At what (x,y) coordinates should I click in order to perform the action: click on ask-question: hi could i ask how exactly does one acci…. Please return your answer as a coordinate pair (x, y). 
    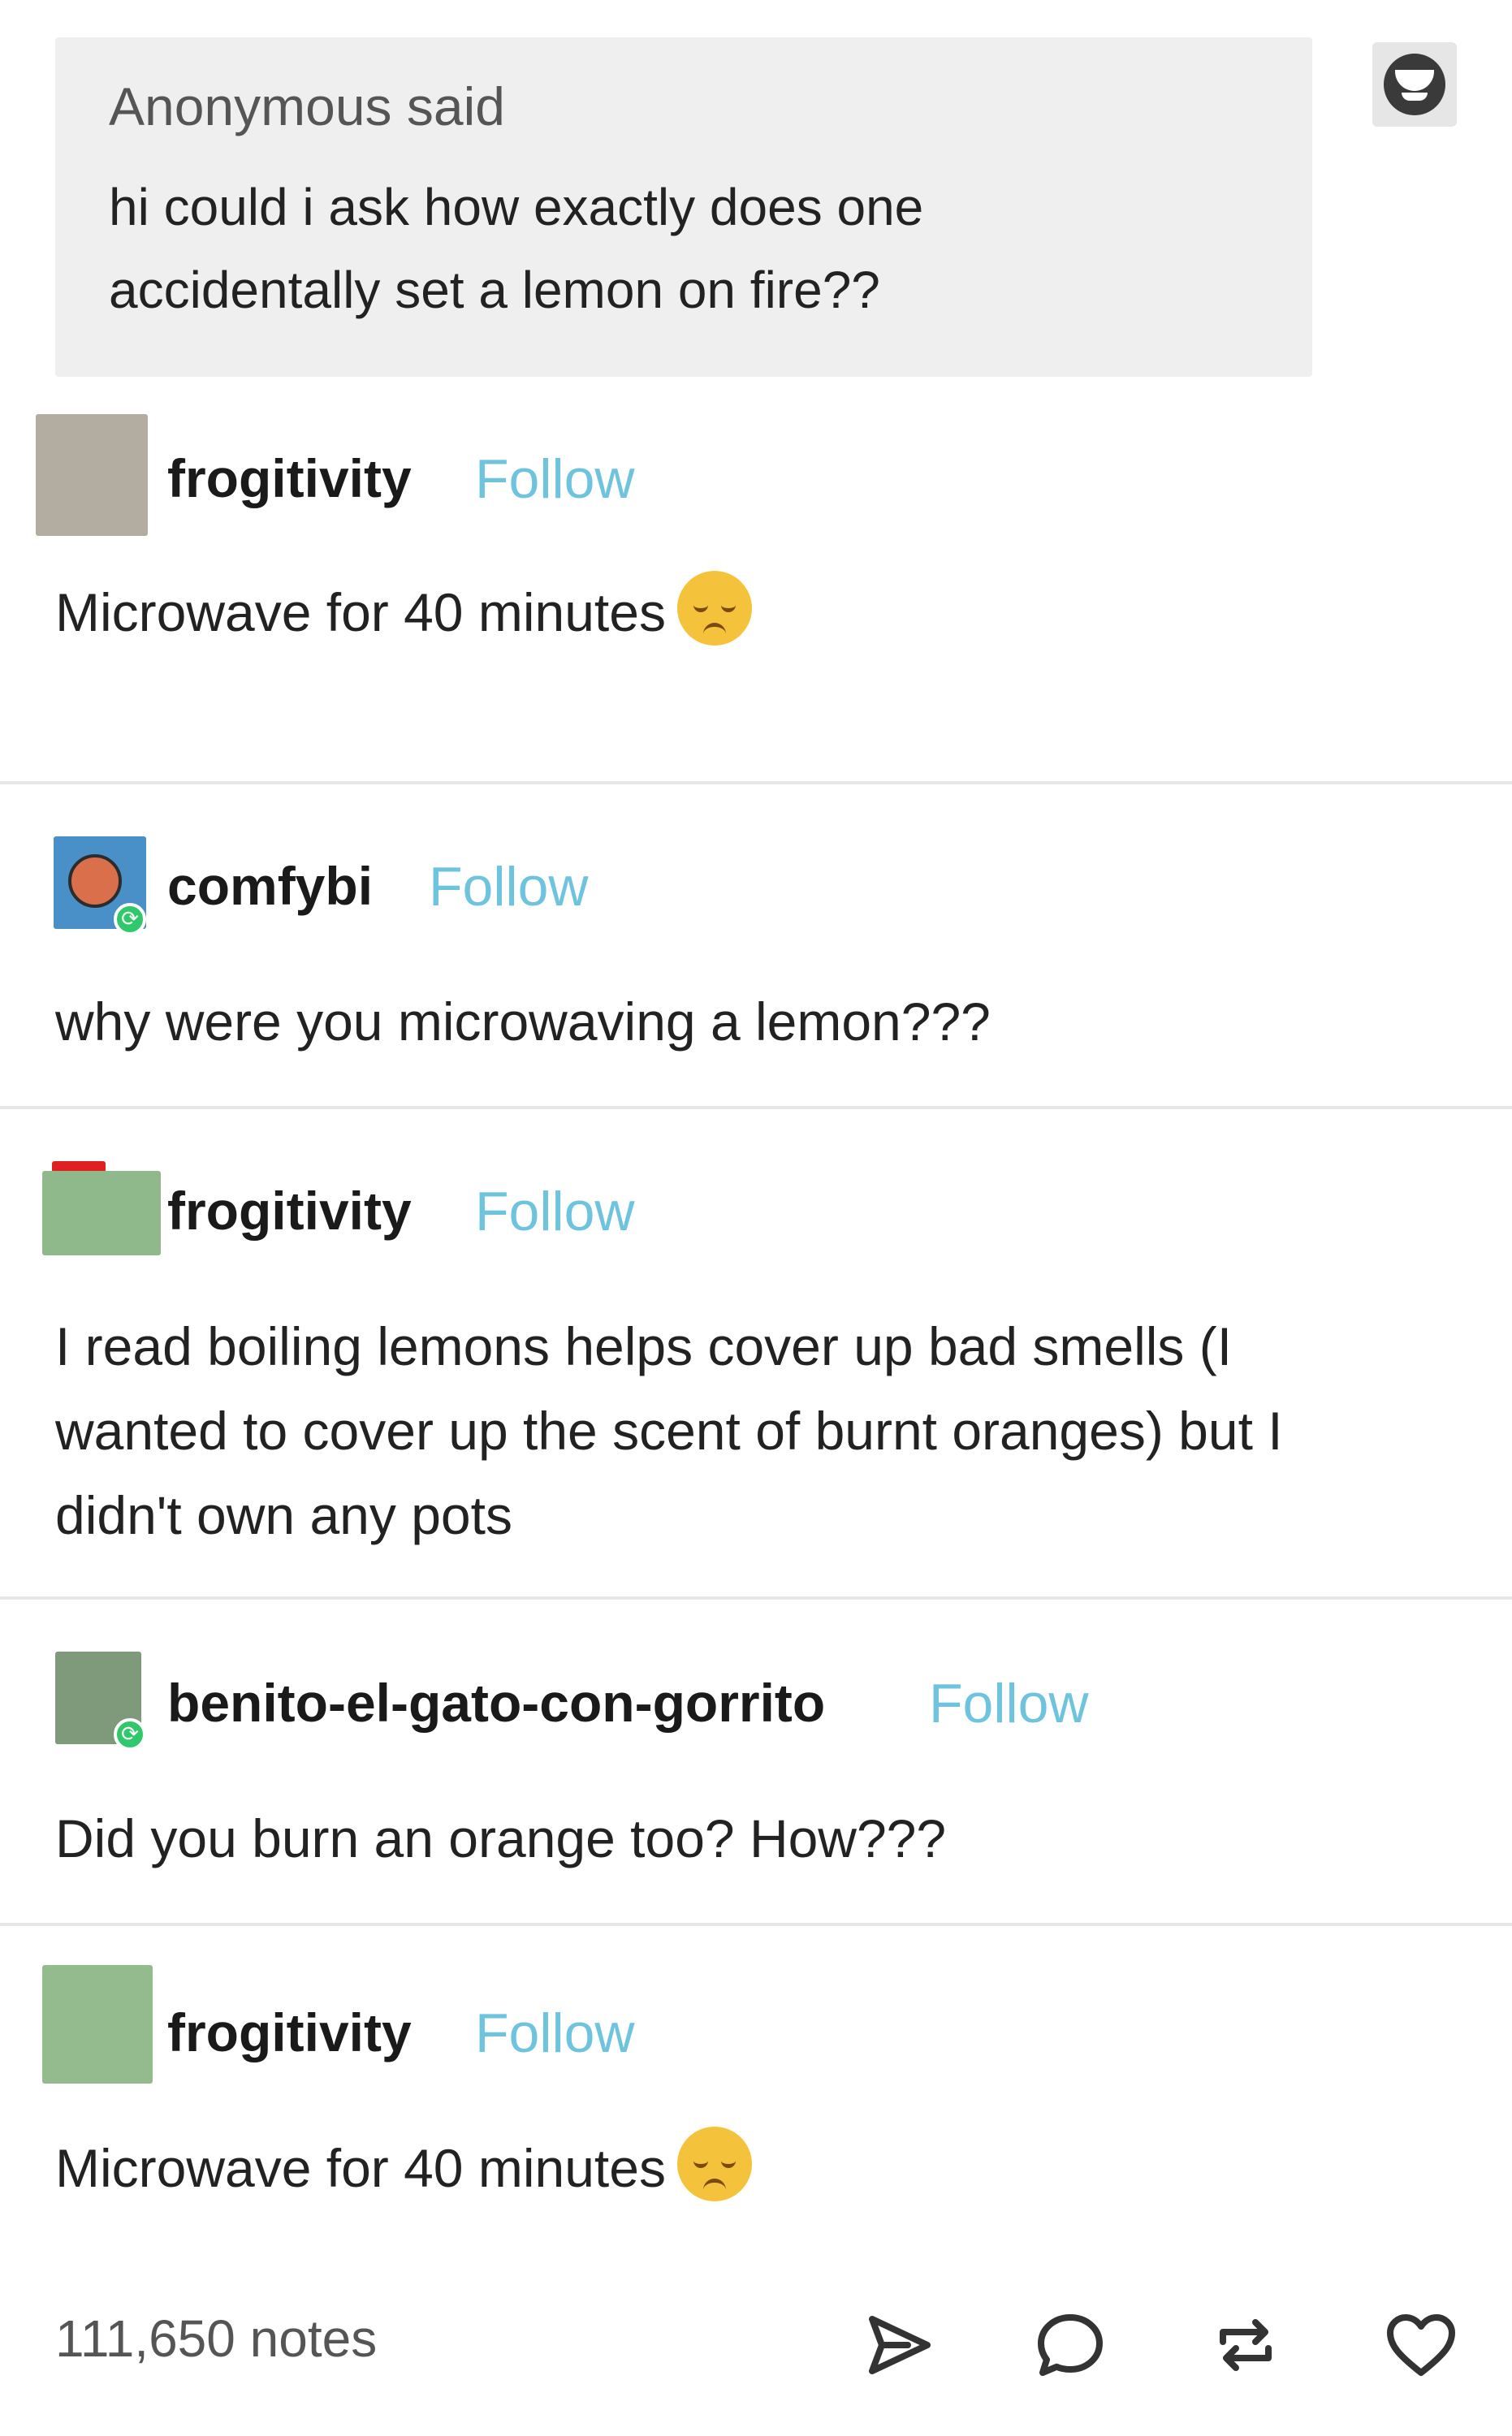
    Looking at the image, I should click on (710, 249).